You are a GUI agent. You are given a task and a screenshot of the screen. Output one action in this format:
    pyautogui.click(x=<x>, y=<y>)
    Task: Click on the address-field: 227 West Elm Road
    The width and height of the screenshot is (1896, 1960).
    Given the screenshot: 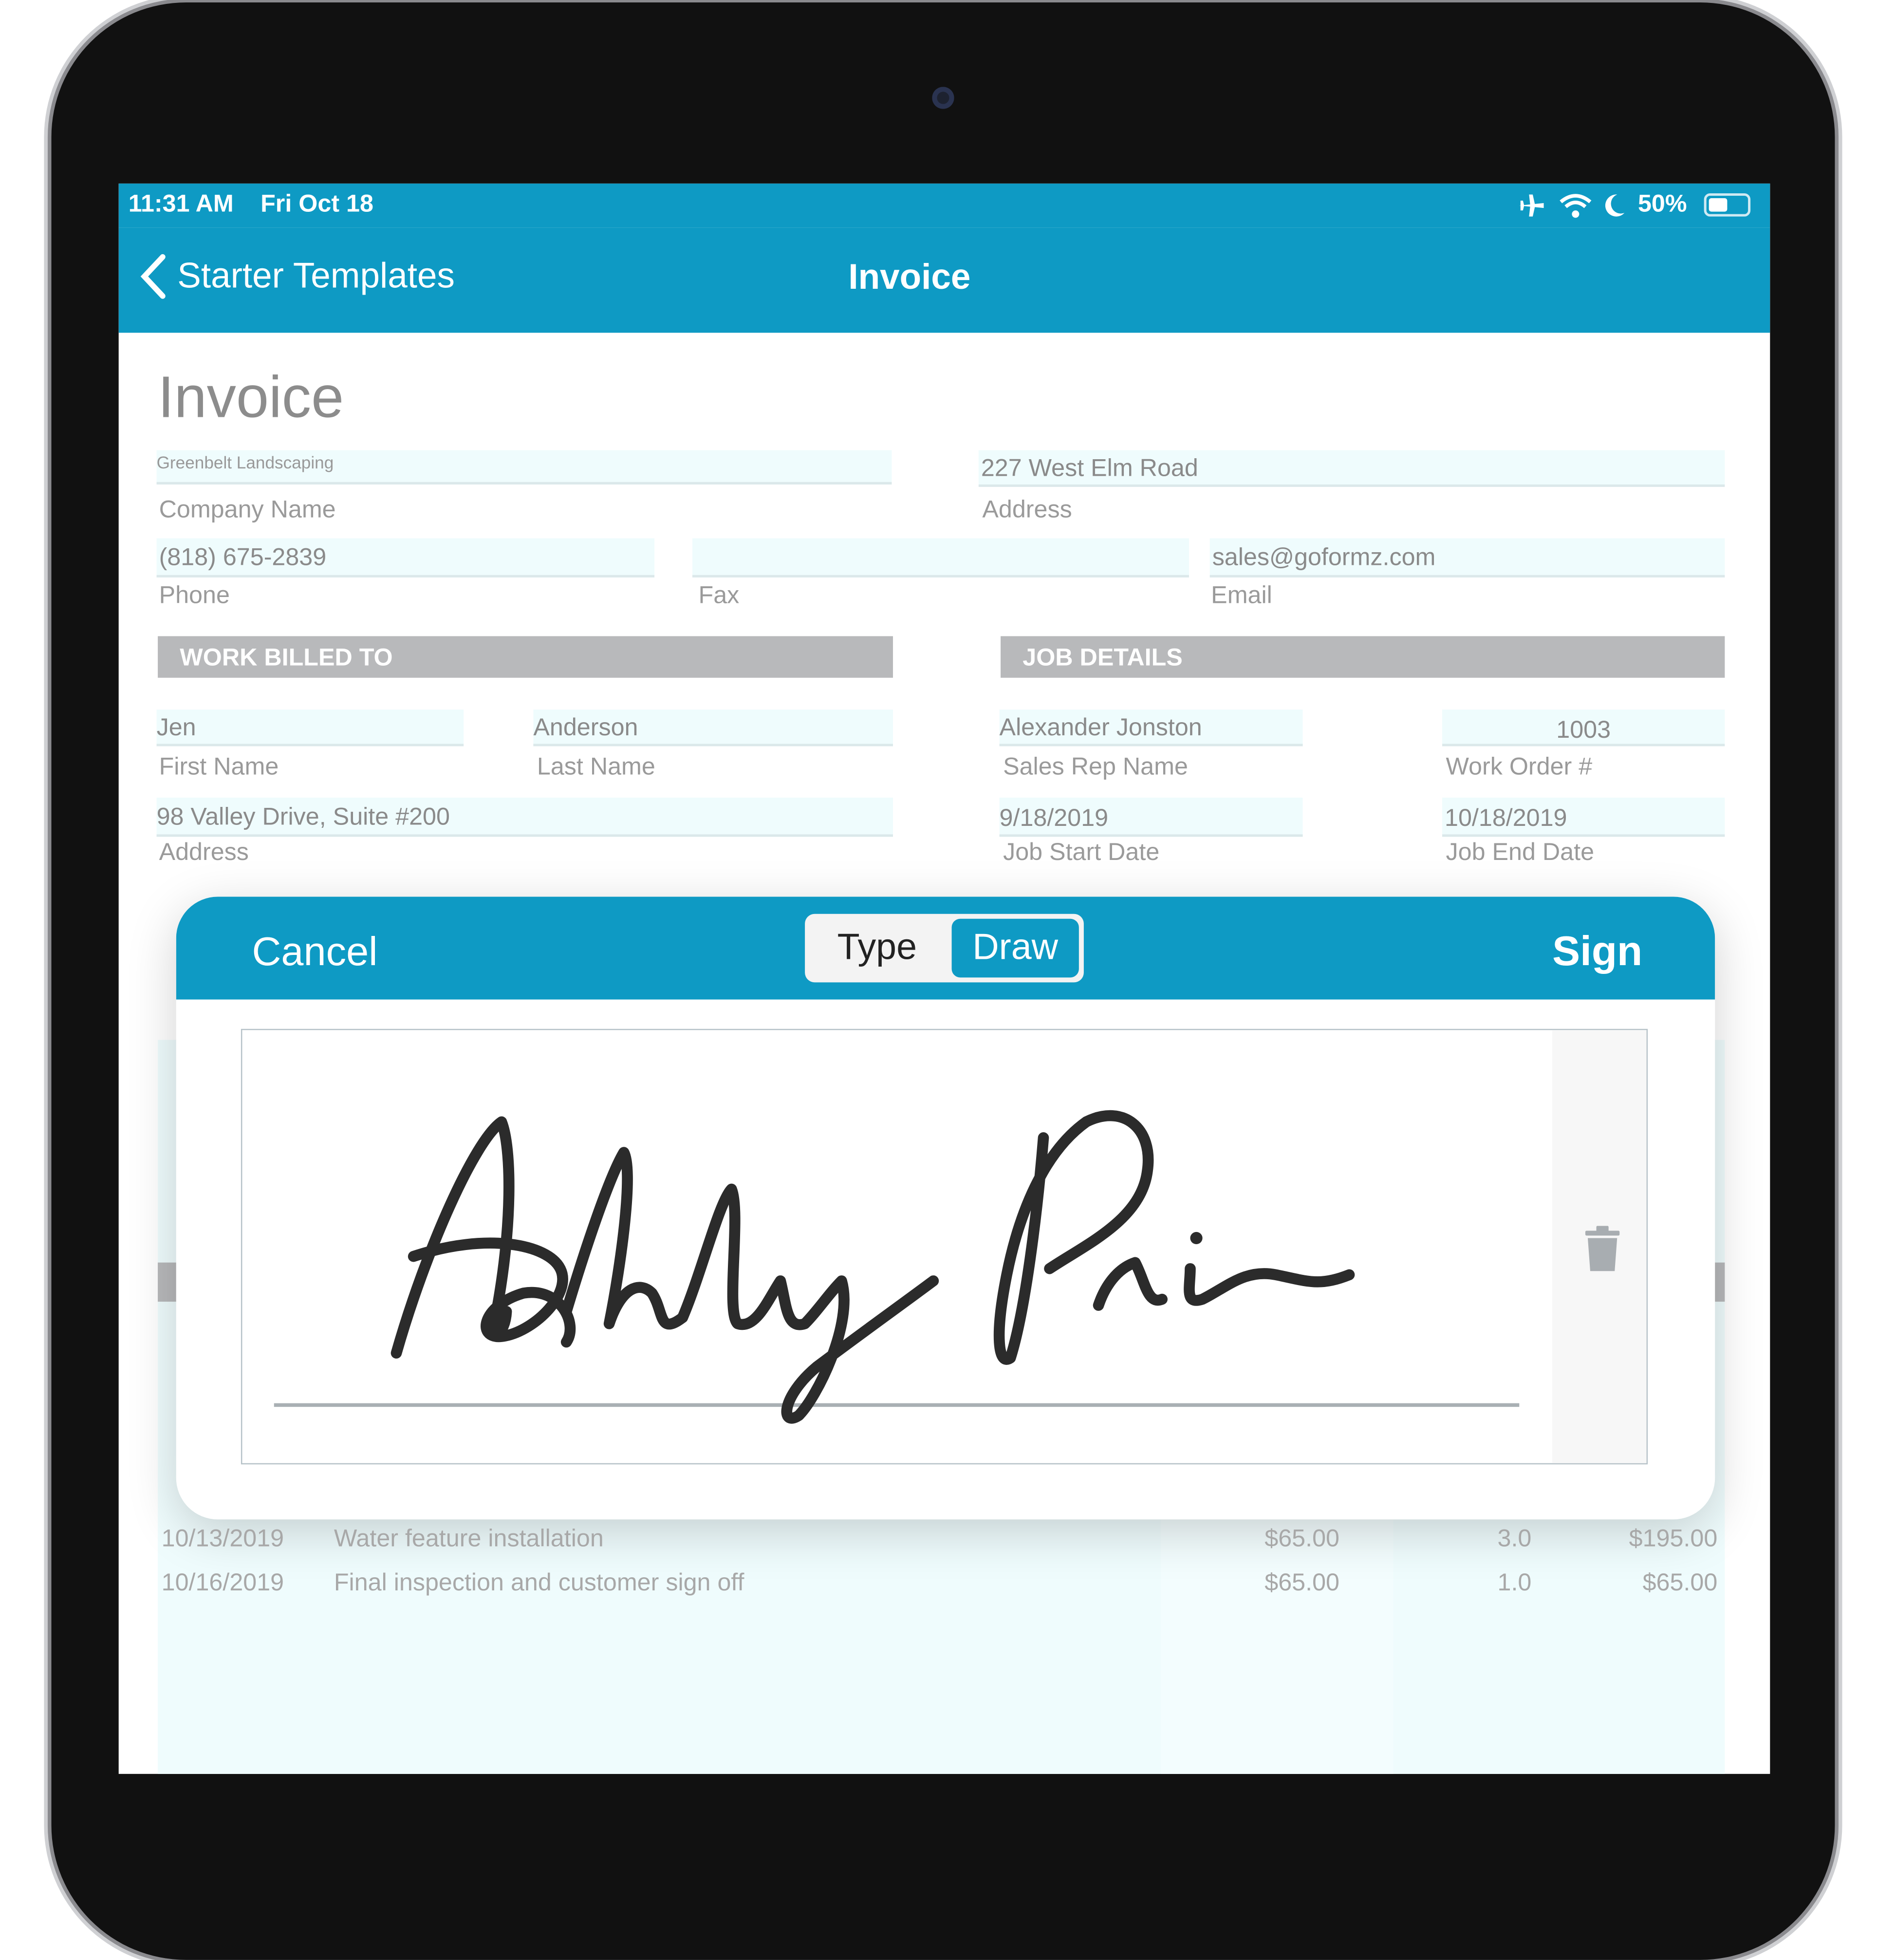 What is the action you would take?
    pyautogui.click(x=1351, y=468)
    